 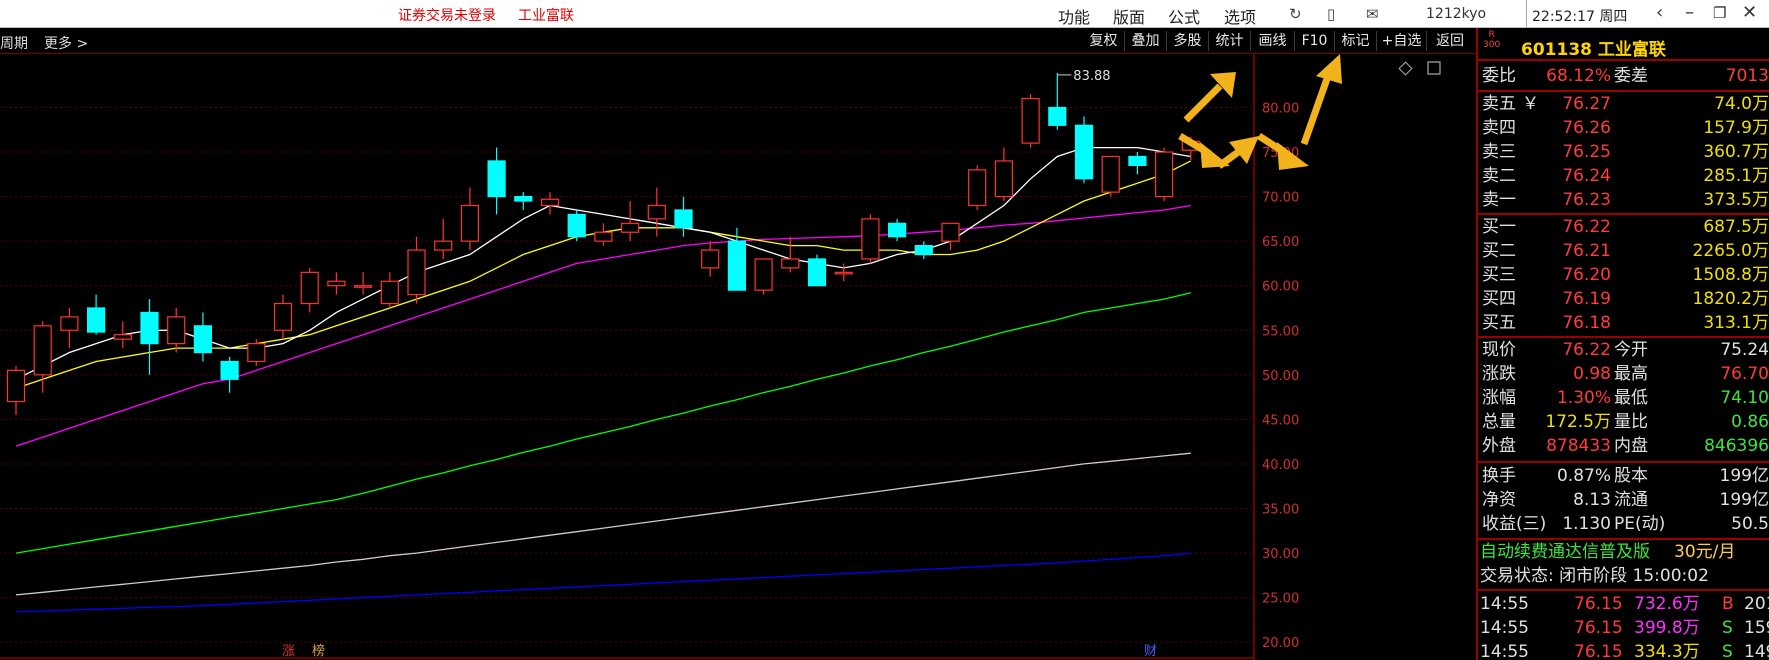 I want to click on username: 1212kyo, so click(x=1456, y=14).